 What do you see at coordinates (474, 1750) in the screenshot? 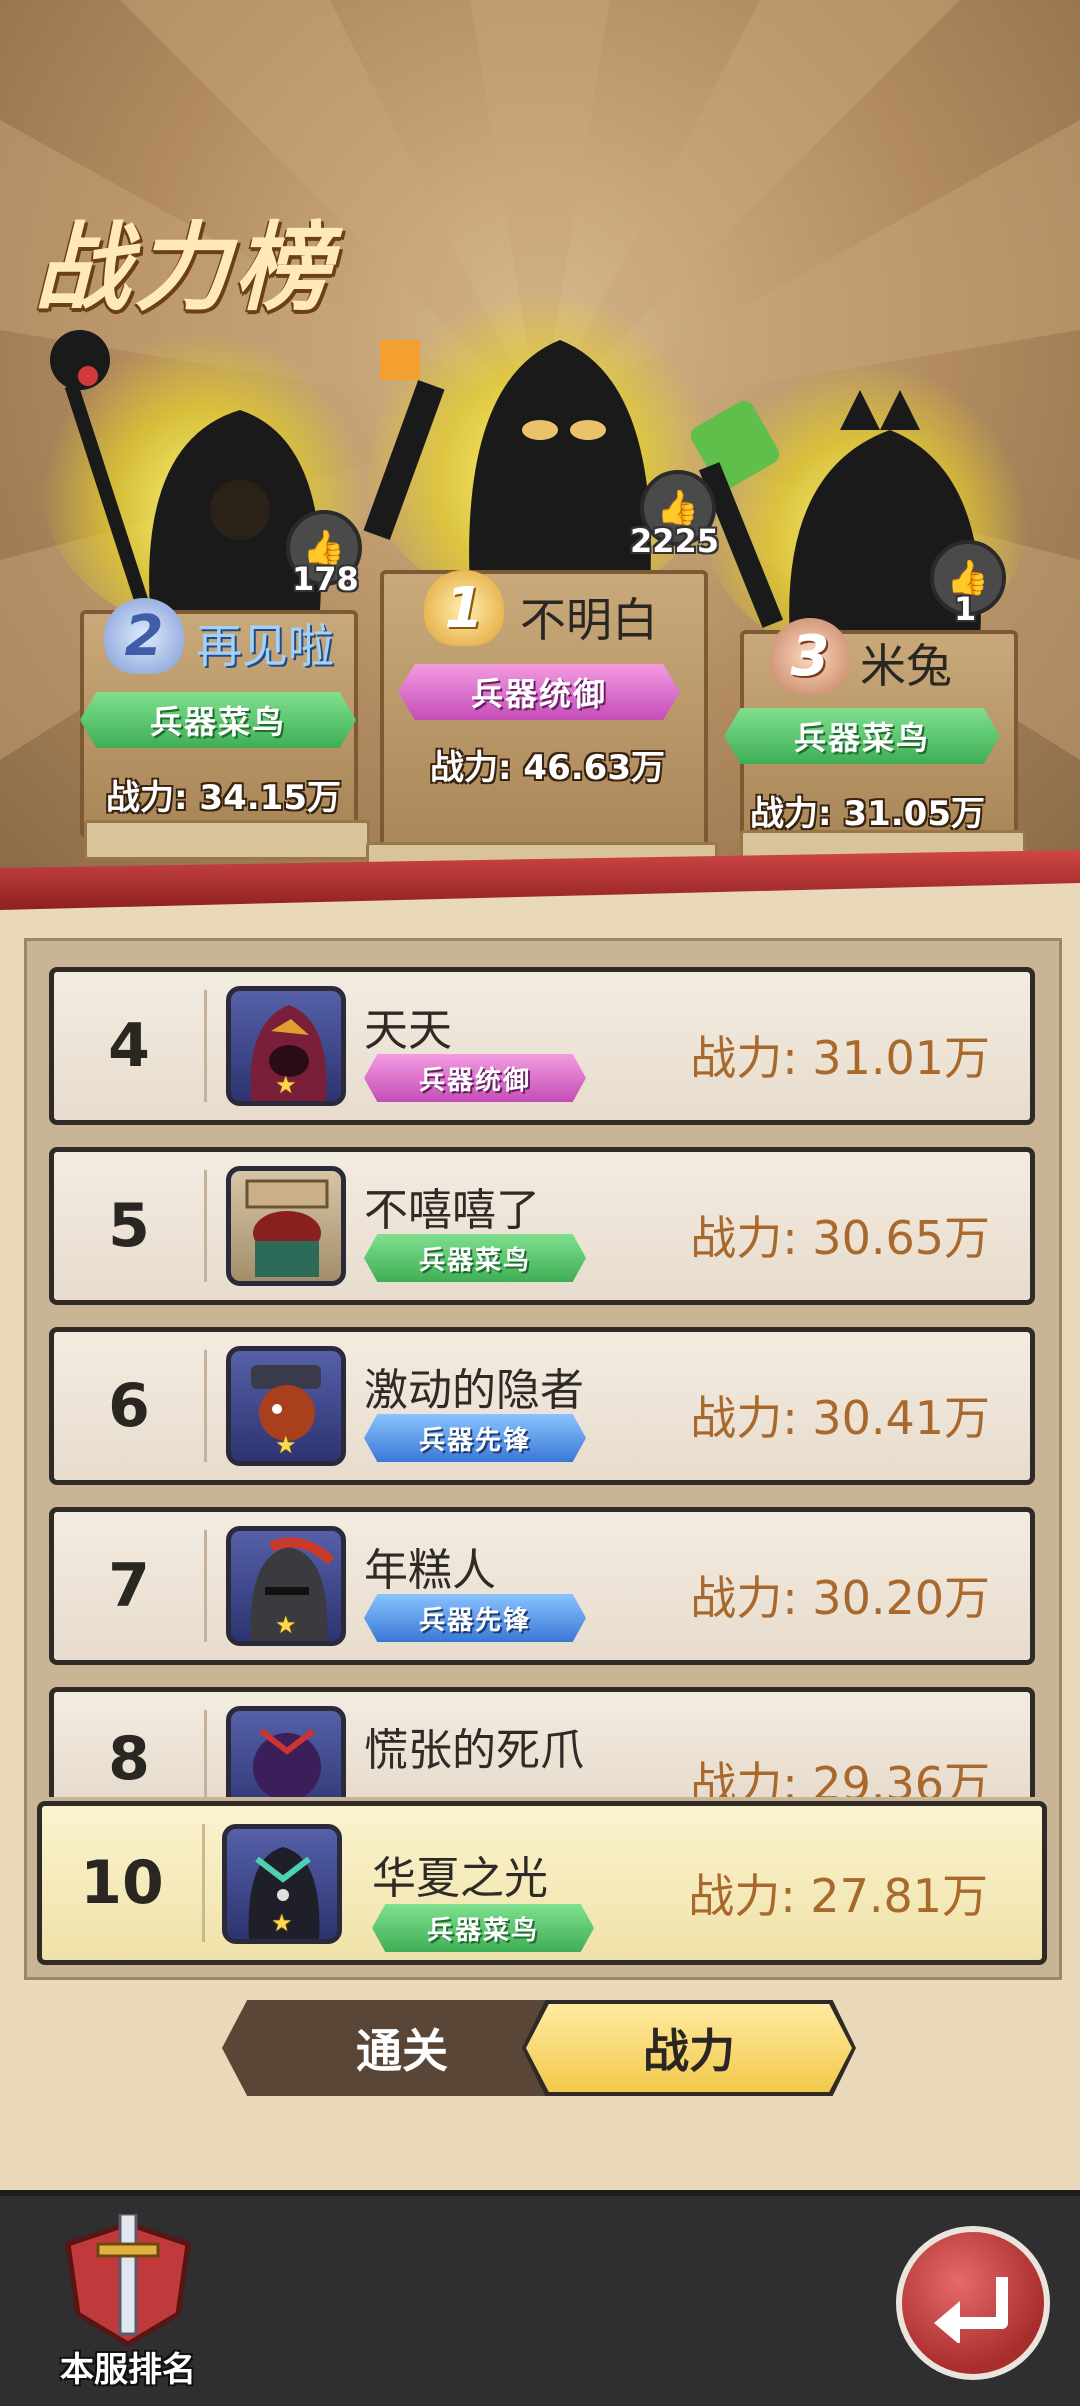
I see `player-name: 慌张的死爪` at bounding box center [474, 1750].